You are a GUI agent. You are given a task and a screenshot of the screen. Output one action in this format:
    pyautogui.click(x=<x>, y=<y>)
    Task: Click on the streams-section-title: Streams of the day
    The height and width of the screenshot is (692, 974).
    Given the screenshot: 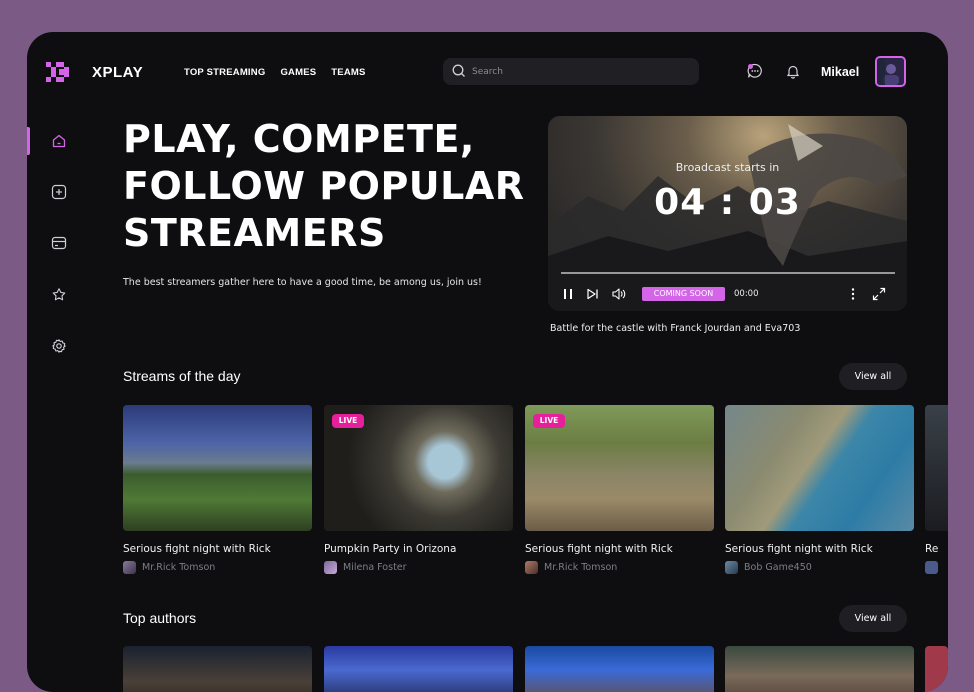 What is the action you would take?
    pyautogui.click(x=182, y=376)
    